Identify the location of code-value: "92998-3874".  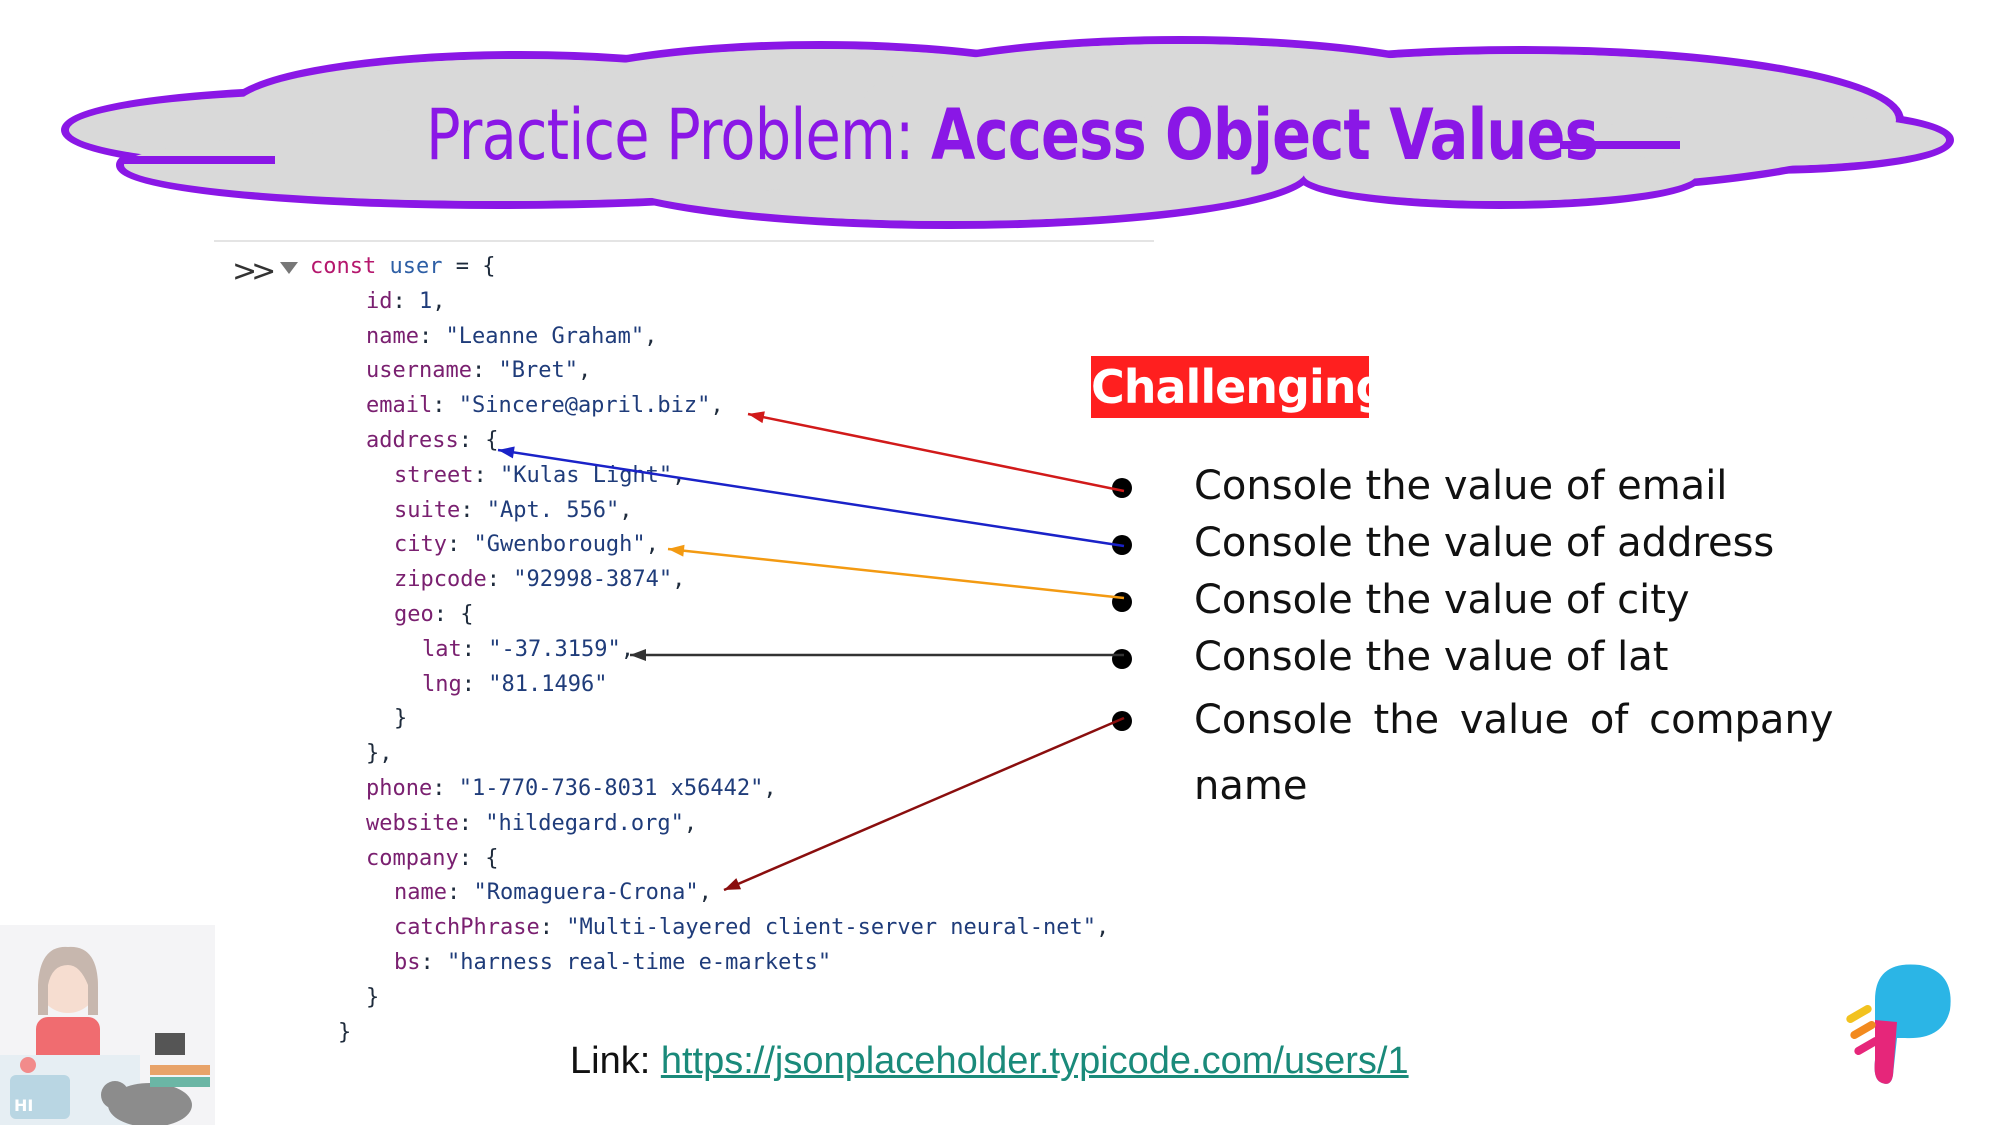
(593, 580).